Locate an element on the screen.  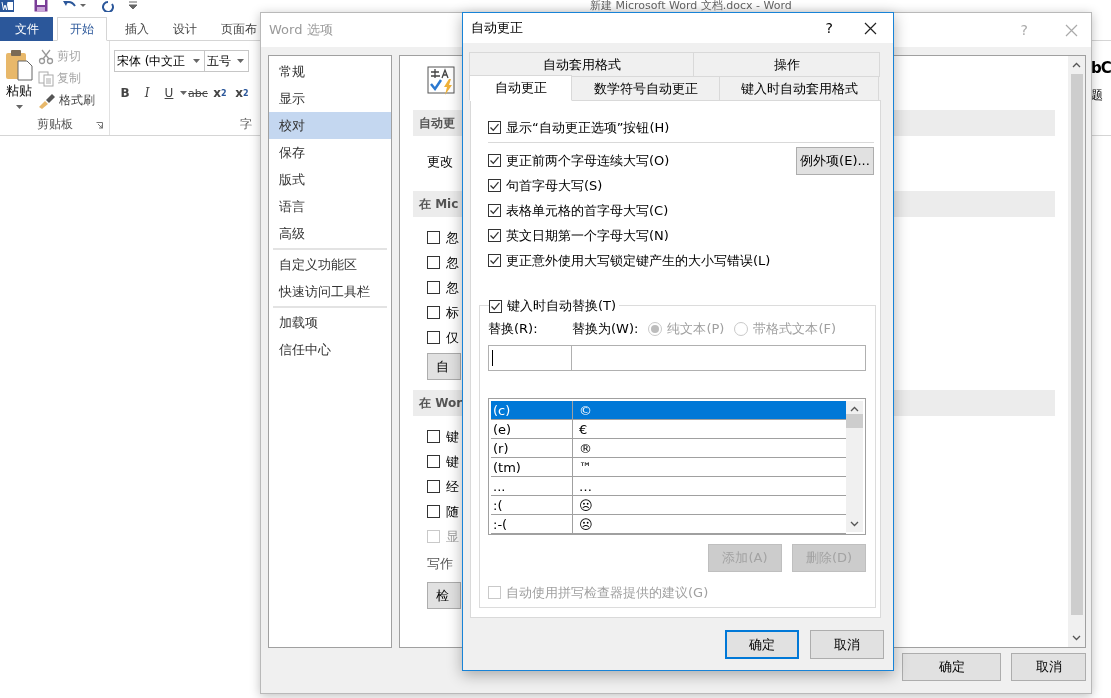
ribbon-tab: 开始 is located at coordinates (82, 29).